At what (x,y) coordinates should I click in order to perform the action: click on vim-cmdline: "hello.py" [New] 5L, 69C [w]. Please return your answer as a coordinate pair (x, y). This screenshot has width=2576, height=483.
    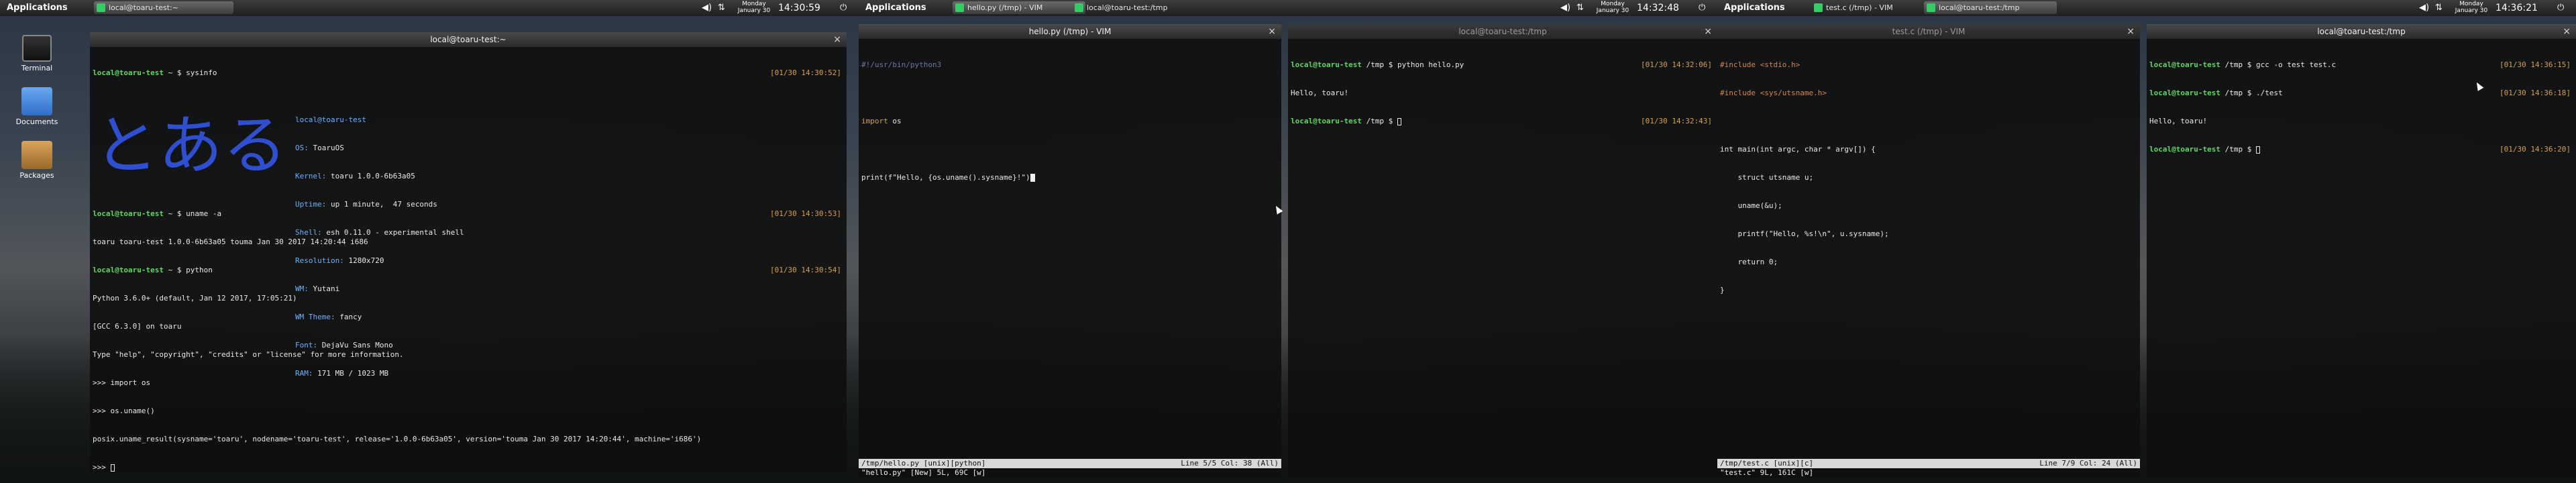
    Looking at the image, I should click on (923, 472).